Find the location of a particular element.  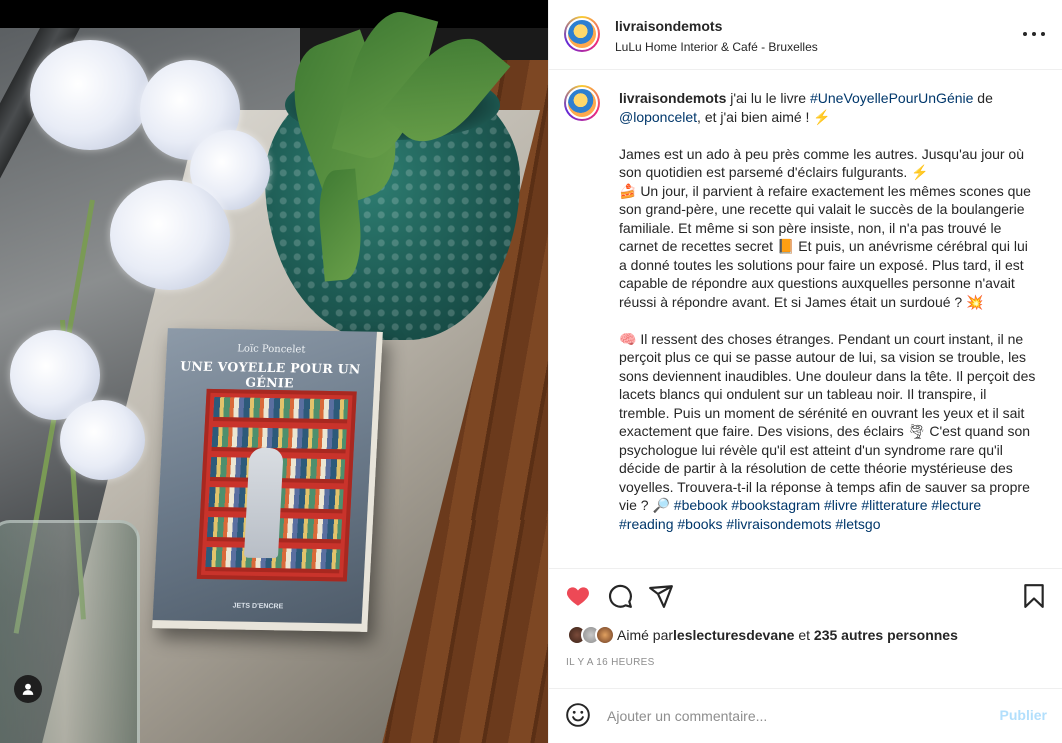

liker-avatars is located at coordinates (591, 635).